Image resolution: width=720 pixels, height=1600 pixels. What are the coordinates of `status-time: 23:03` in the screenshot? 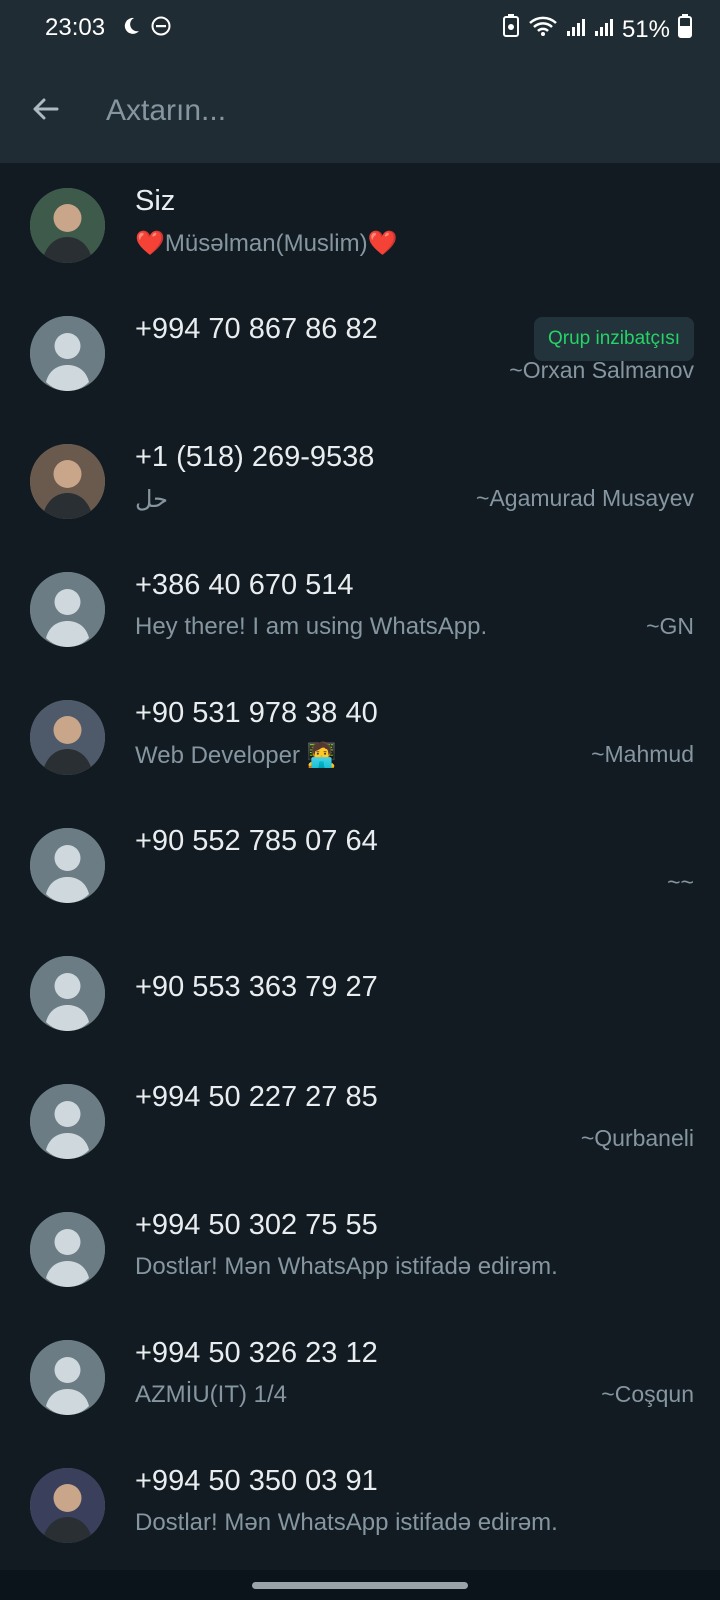 It's located at (75, 27).